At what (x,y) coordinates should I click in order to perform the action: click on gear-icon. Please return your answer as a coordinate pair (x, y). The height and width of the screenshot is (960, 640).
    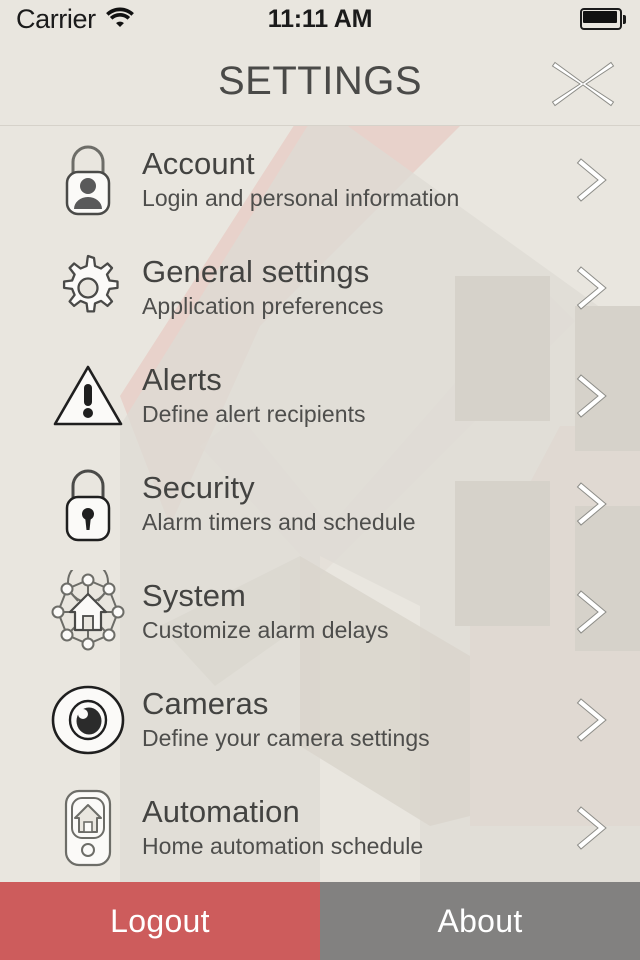
    Looking at the image, I should click on (88, 288).